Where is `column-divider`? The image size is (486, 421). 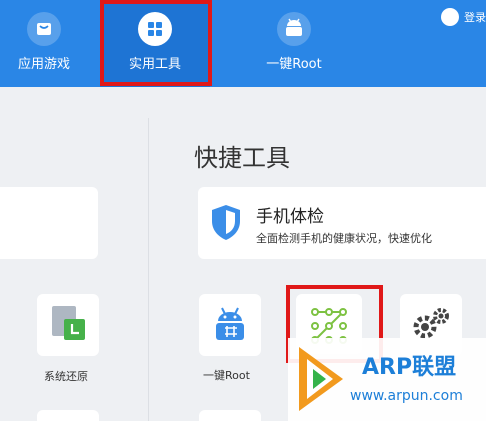
column-divider is located at coordinates (148, 269).